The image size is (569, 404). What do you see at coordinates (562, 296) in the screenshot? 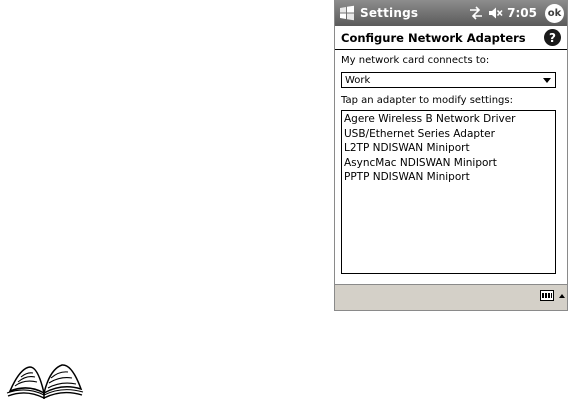
I see `input-panel-arrow-icon` at bounding box center [562, 296].